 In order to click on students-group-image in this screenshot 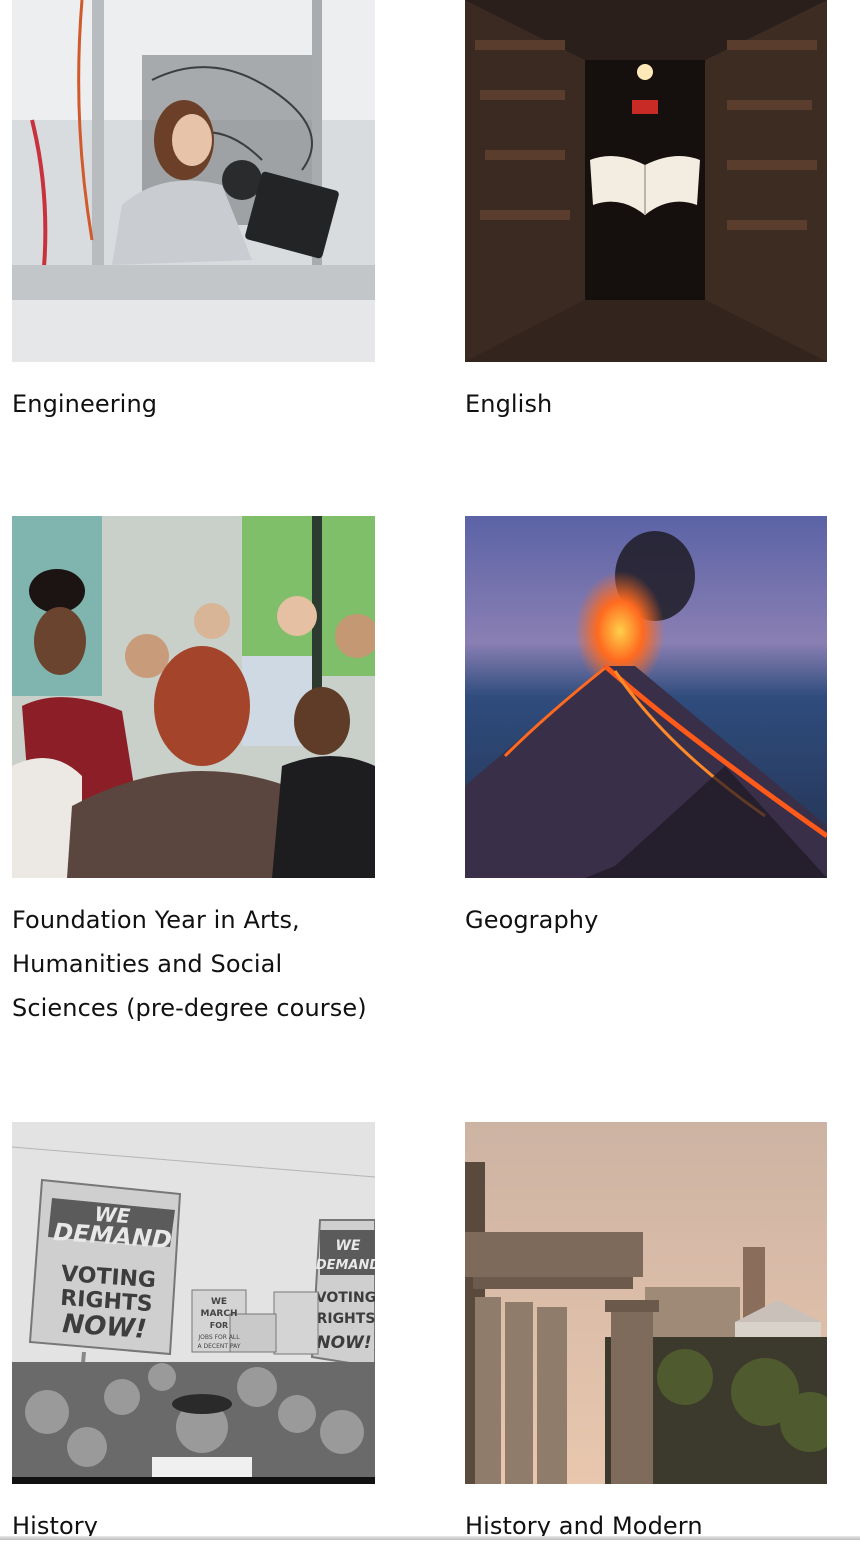, I will do `click(193, 697)`.